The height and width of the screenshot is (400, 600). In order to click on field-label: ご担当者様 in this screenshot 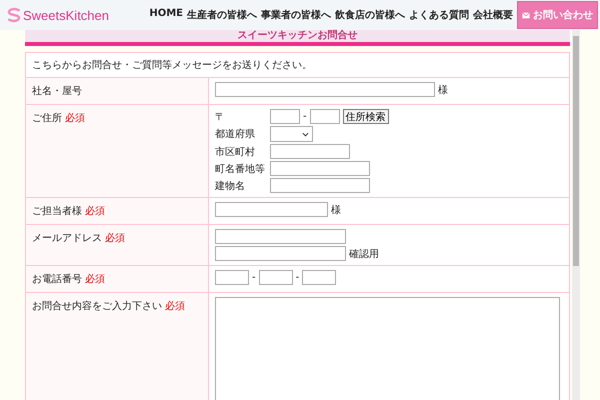, I will do `click(57, 211)`.